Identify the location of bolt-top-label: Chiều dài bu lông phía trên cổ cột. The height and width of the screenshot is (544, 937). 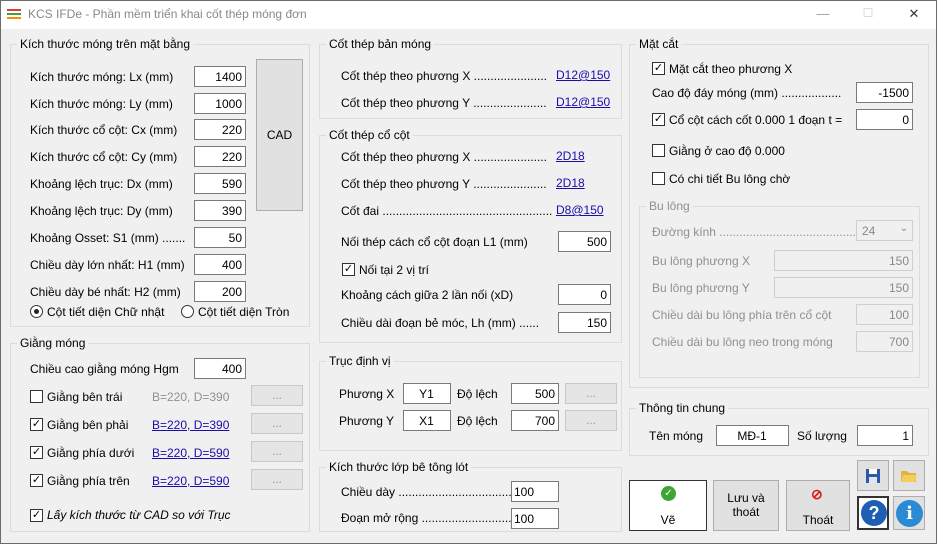
(742, 315).